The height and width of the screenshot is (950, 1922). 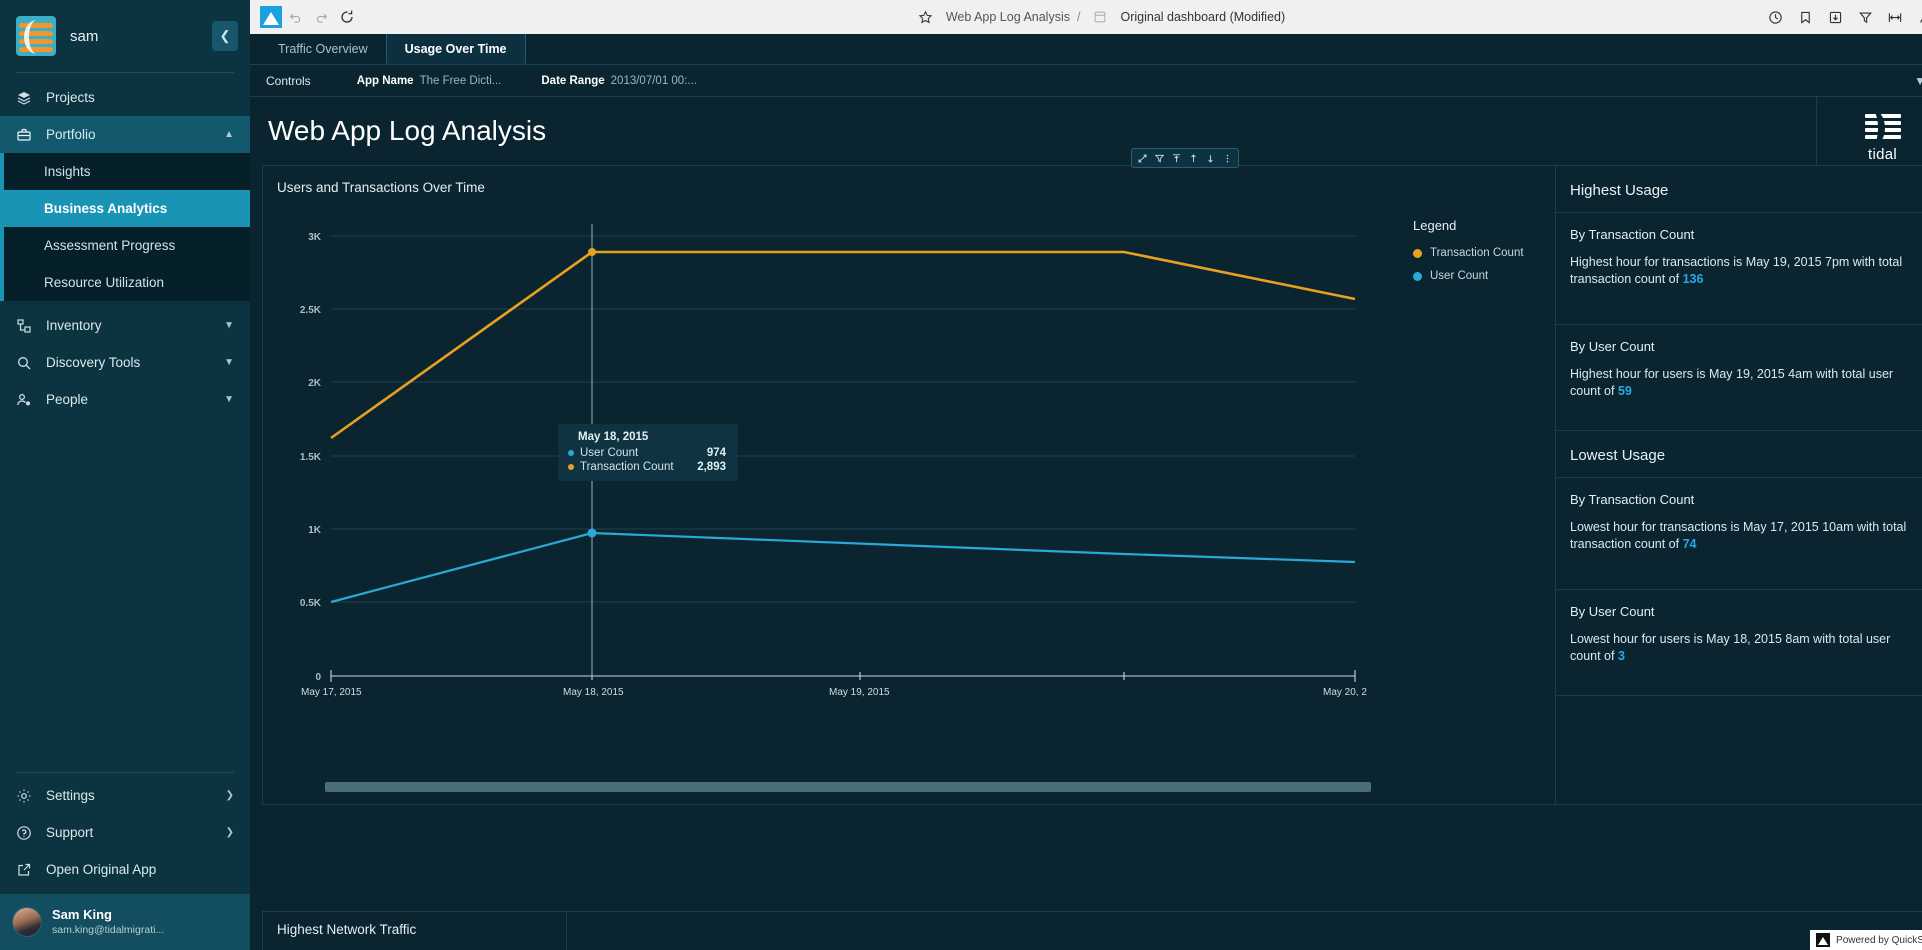 I want to click on brand-name: tidal, so click(x=1882, y=154).